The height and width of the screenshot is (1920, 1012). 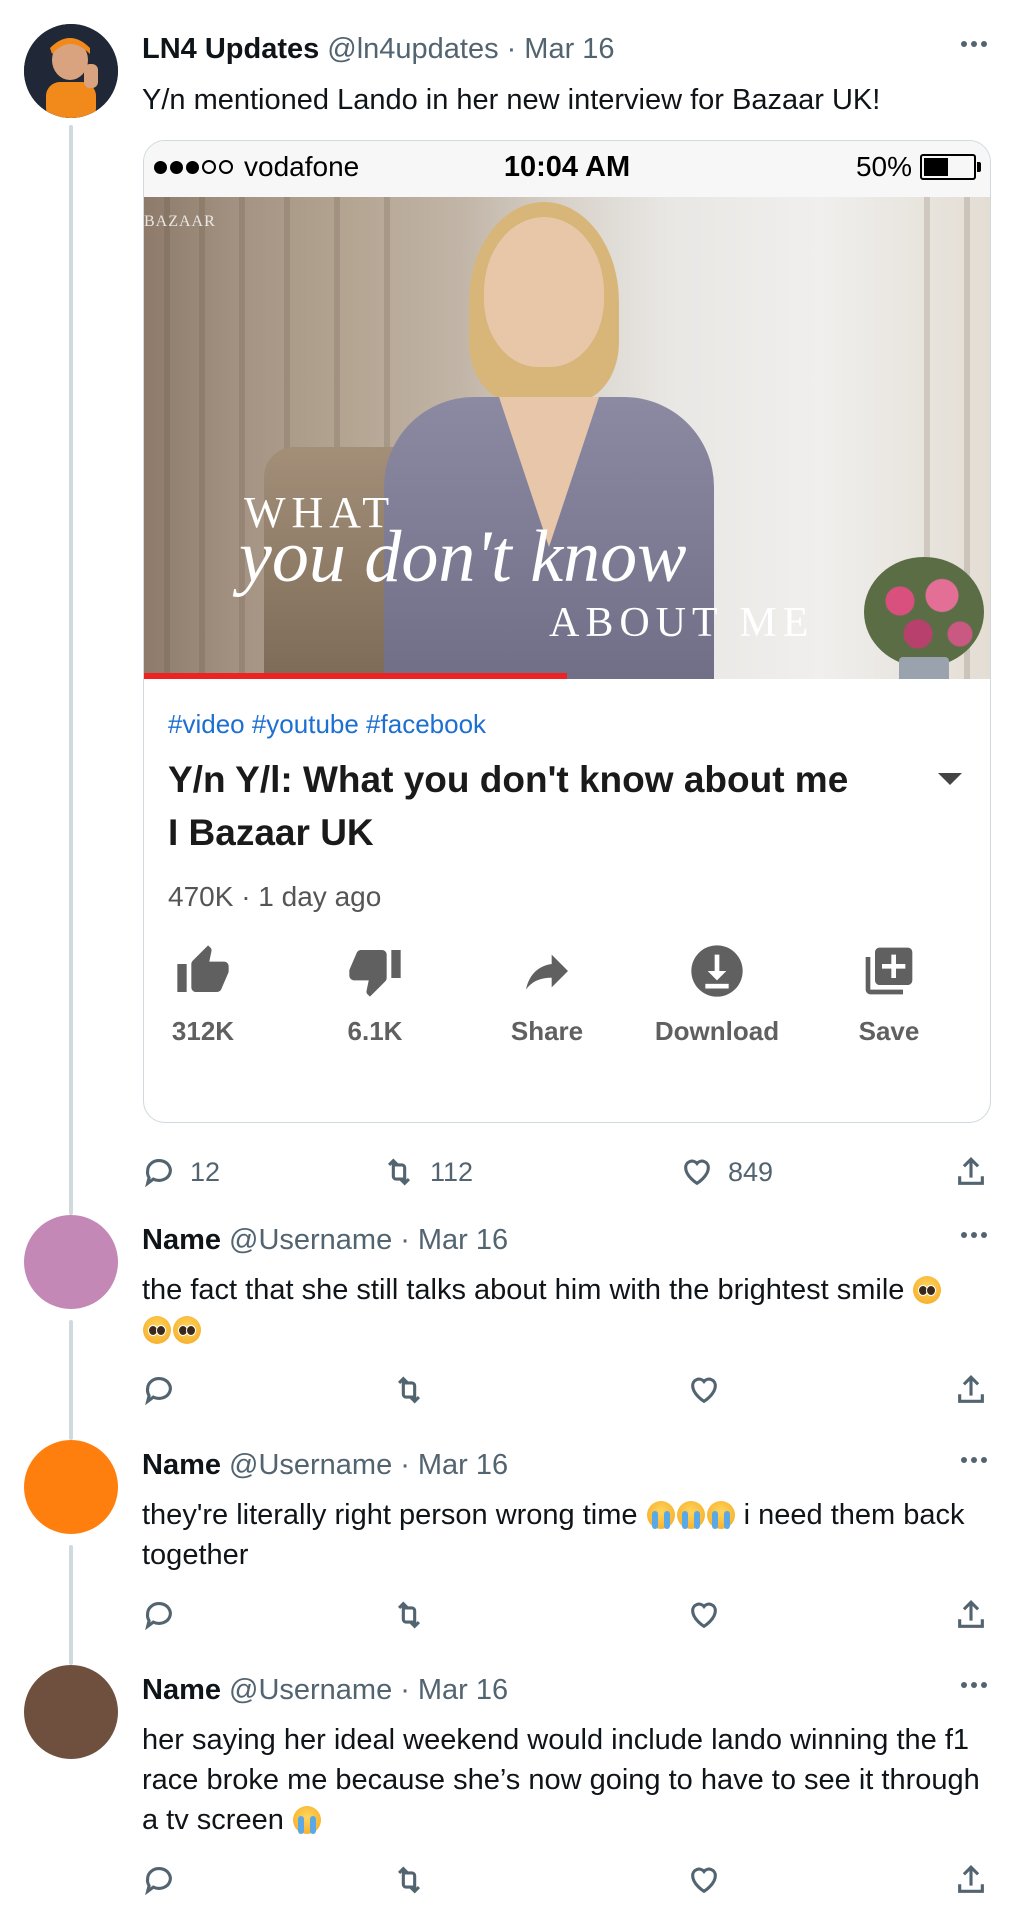 I want to click on save-video-button: Save, so click(x=889, y=991).